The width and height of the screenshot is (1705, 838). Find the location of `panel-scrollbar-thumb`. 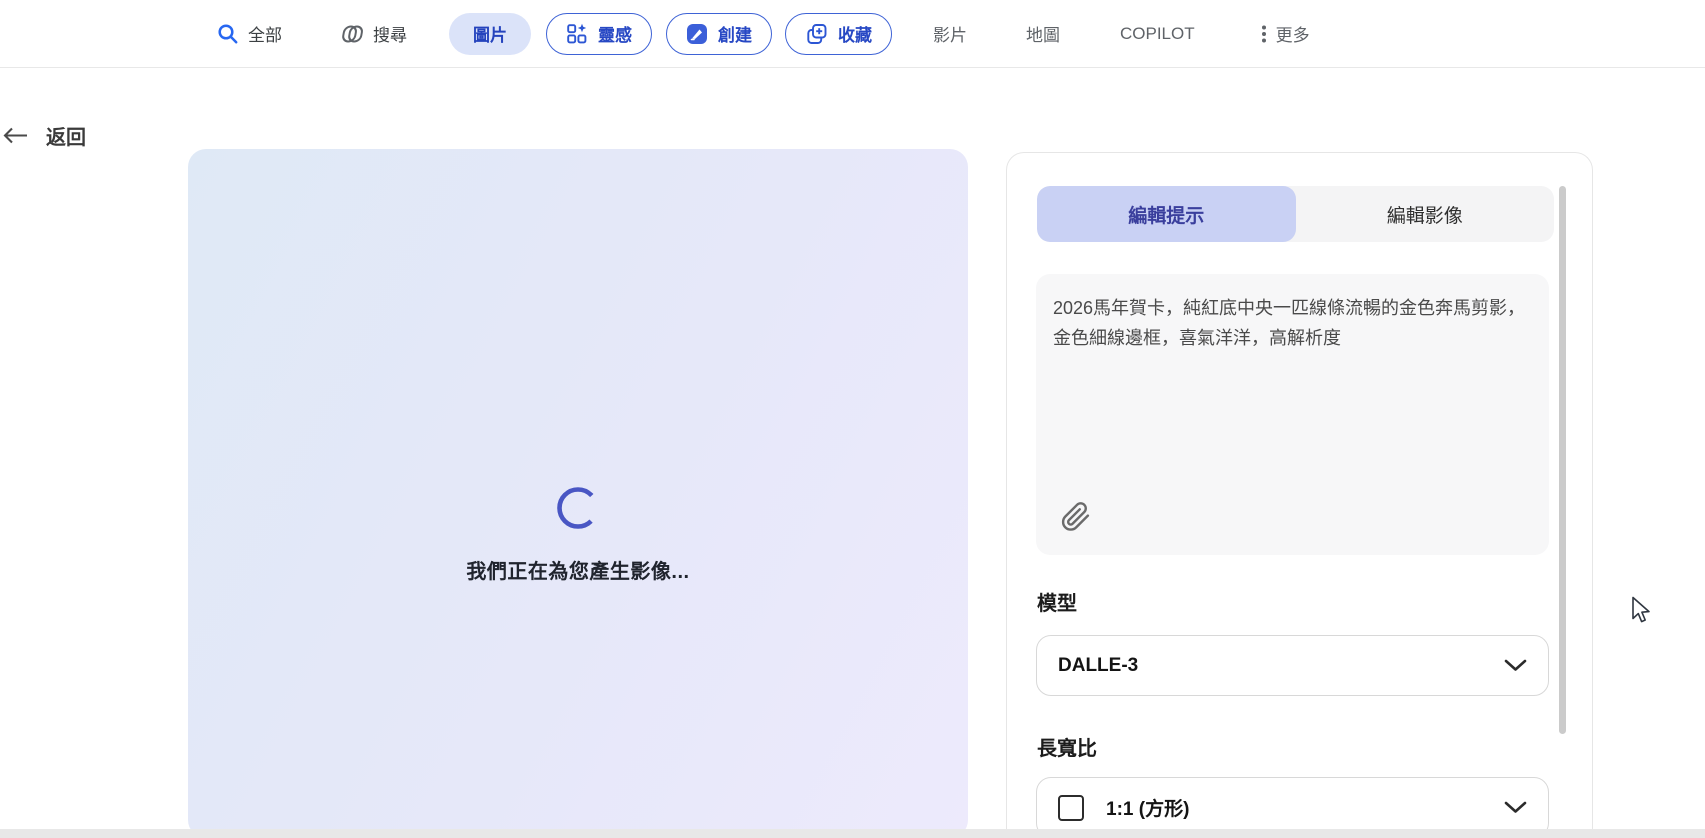

panel-scrollbar-thumb is located at coordinates (1562, 460).